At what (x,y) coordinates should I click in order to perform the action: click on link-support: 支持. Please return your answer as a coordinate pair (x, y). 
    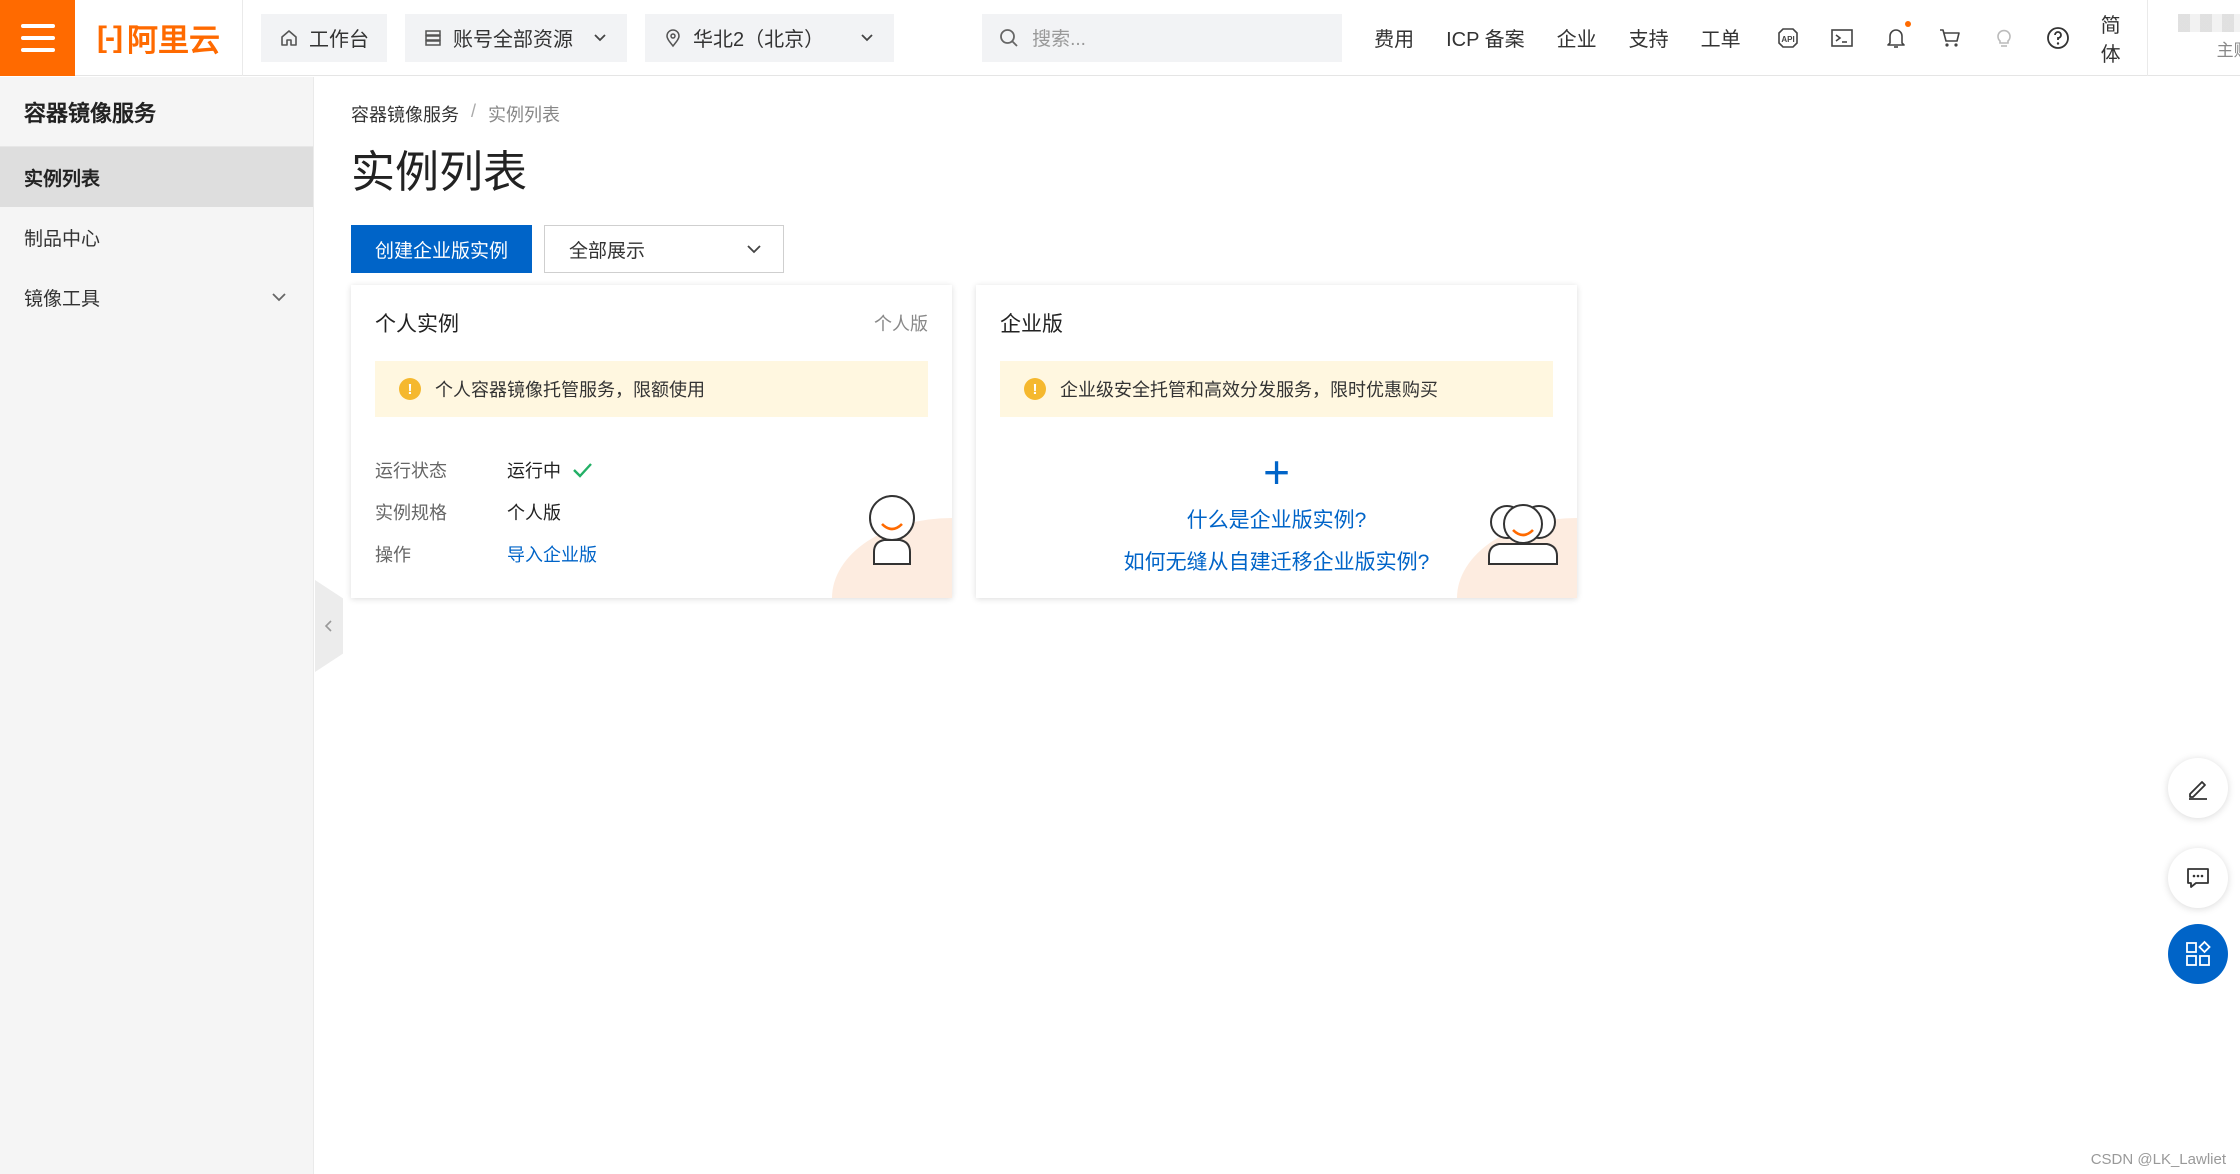
    Looking at the image, I should click on (1649, 37).